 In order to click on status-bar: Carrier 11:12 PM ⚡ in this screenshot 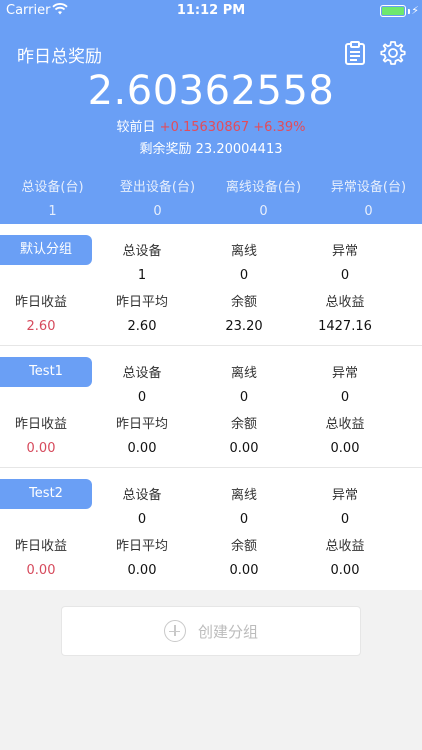, I will do `click(211, 11)`.